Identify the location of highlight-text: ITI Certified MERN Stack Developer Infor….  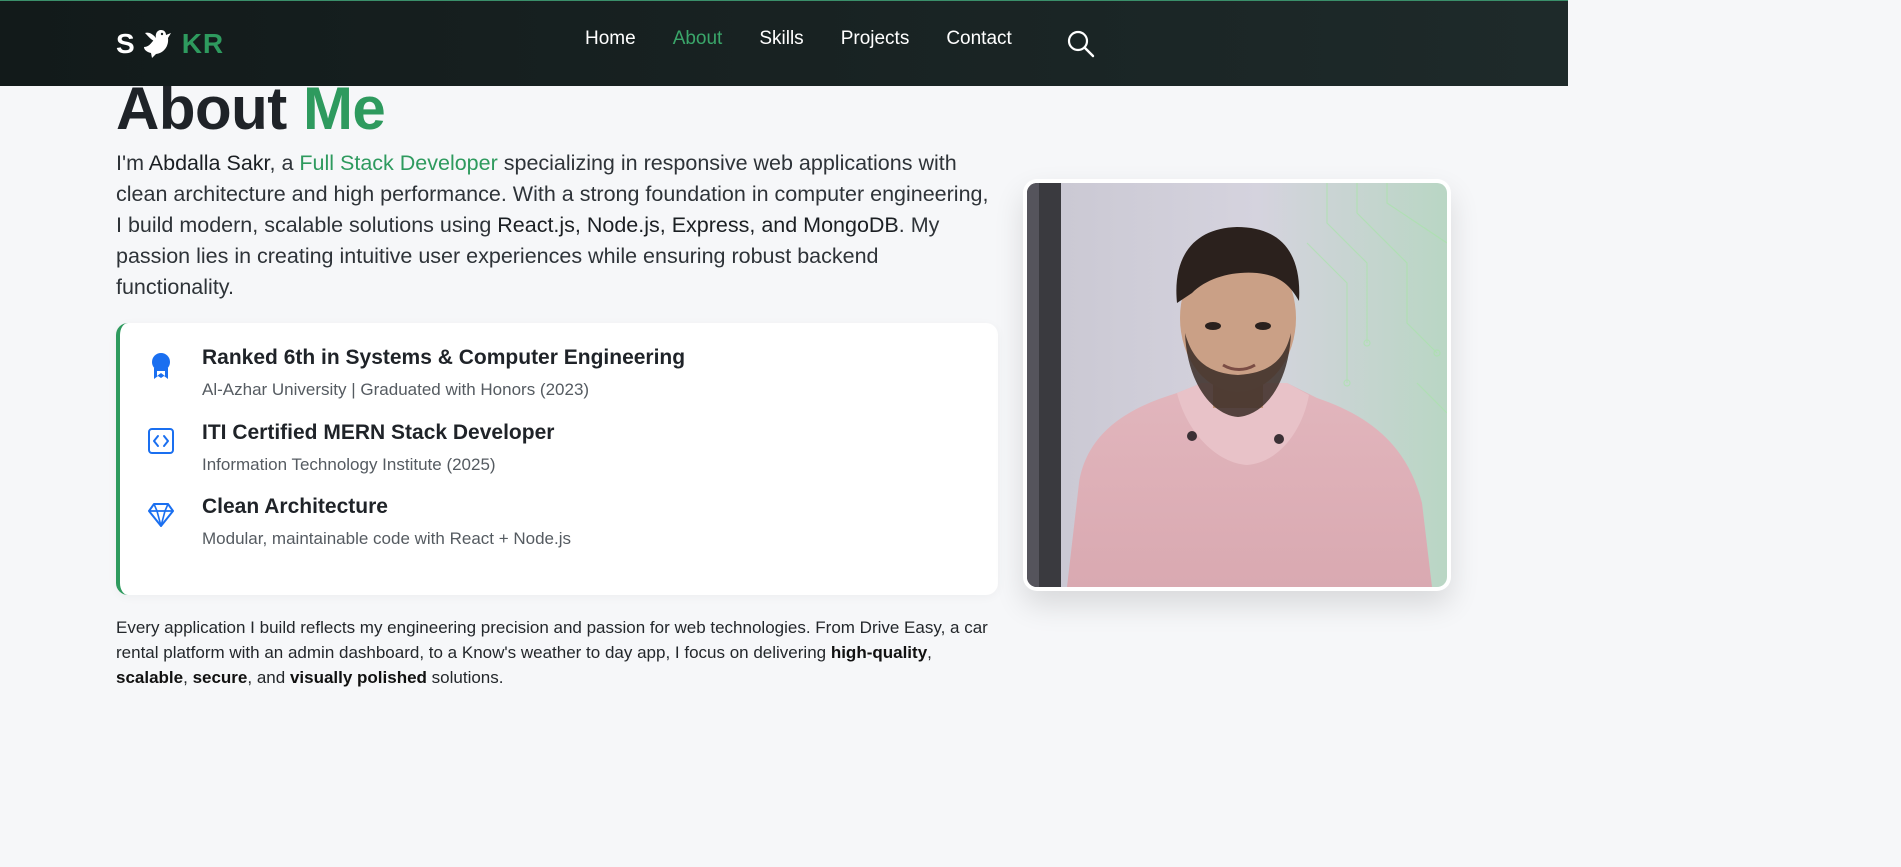
(378, 448).